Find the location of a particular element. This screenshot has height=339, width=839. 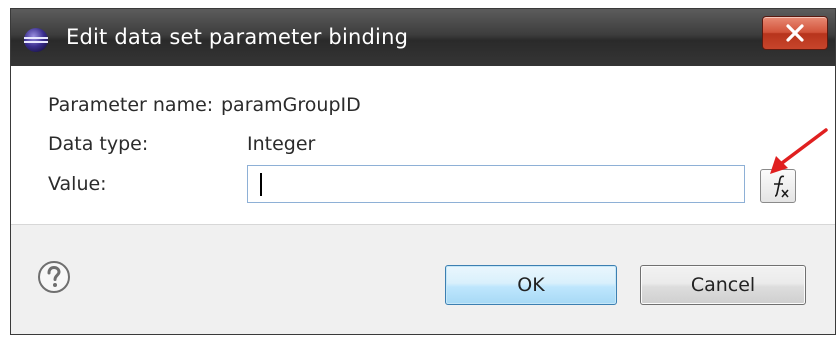

data-type-value: Integer is located at coordinates (281, 144).